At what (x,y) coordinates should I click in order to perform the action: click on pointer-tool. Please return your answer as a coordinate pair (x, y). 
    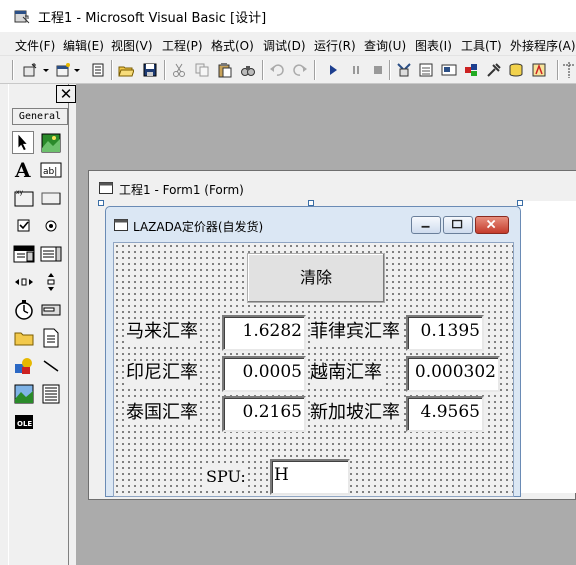
    Looking at the image, I should click on (23, 142).